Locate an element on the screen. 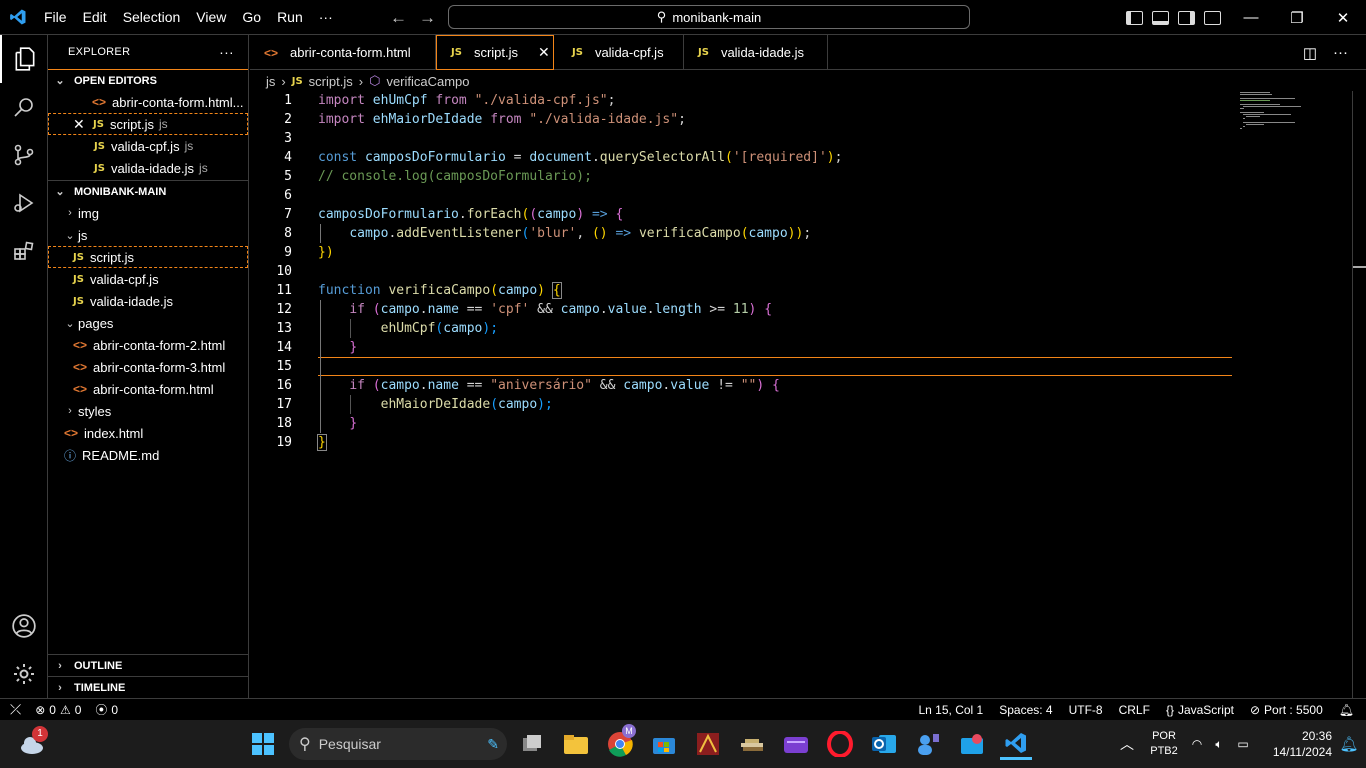 The width and height of the screenshot is (1366, 768). cursor-position: Ln 15, Col 1 is located at coordinates (951, 710).